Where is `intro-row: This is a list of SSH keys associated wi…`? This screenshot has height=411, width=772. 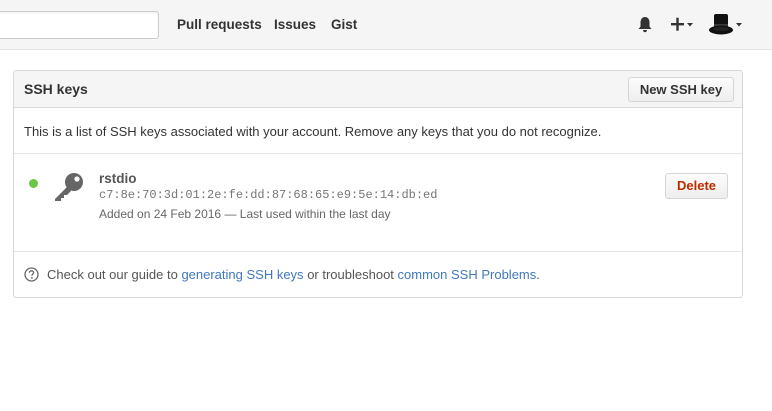 intro-row: This is a list of SSH keys associated wi… is located at coordinates (378, 131).